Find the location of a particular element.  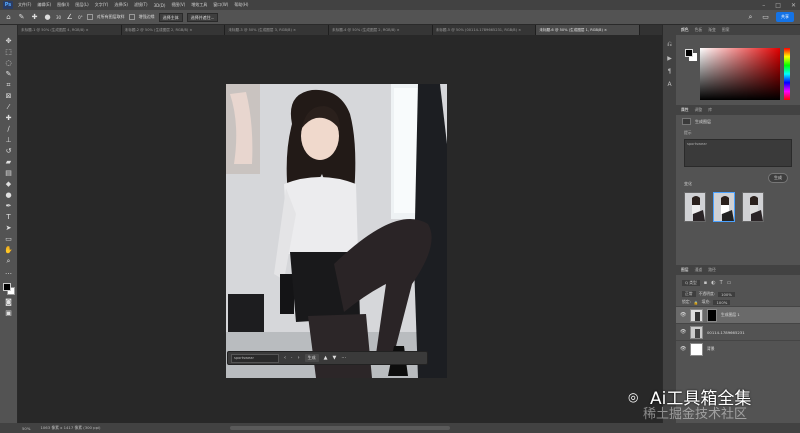

menu-layer: 图层(L) is located at coordinates (81, 5).